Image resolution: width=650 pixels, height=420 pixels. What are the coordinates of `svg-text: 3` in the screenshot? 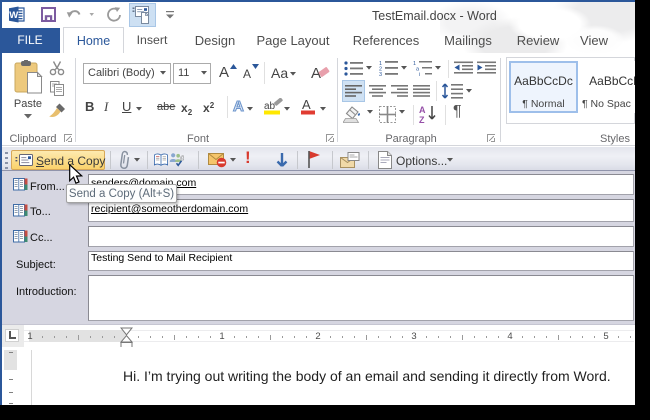 It's located at (380, 74).